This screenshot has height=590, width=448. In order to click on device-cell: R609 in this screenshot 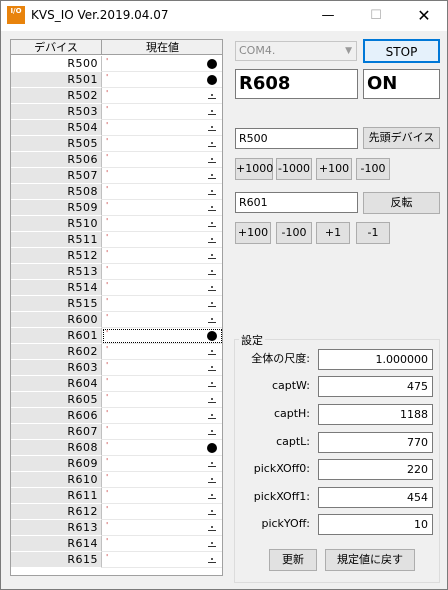, I will do `click(56, 464)`.